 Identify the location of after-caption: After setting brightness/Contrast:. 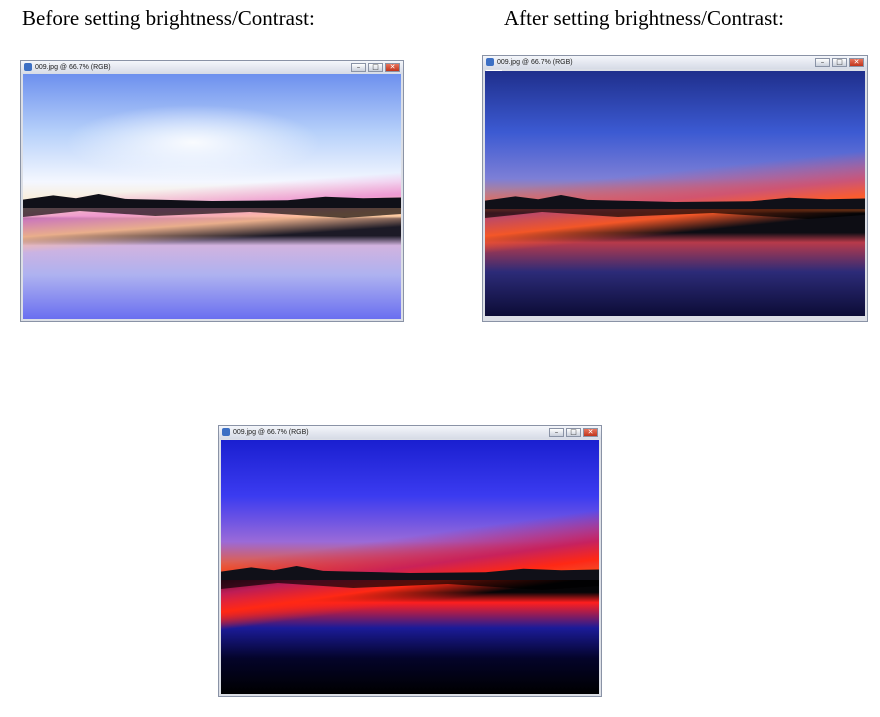
(644, 18).